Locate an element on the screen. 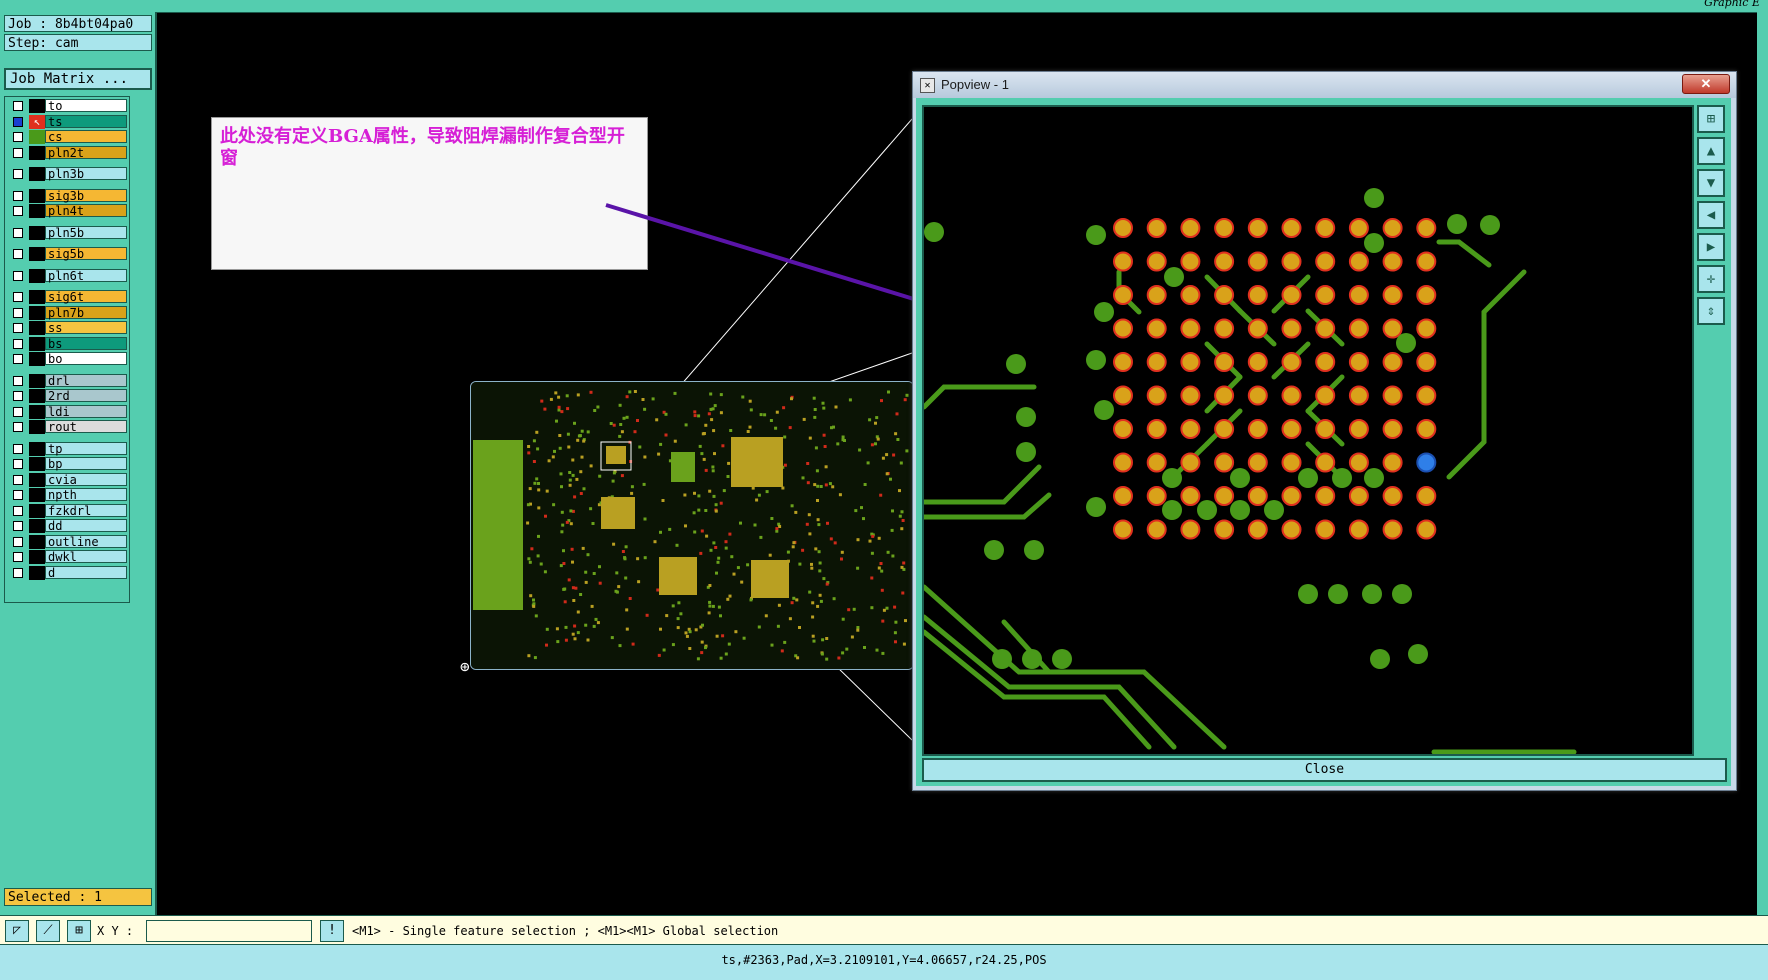 The image size is (1768, 980). pcb-board-preview is located at coordinates (692, 525).